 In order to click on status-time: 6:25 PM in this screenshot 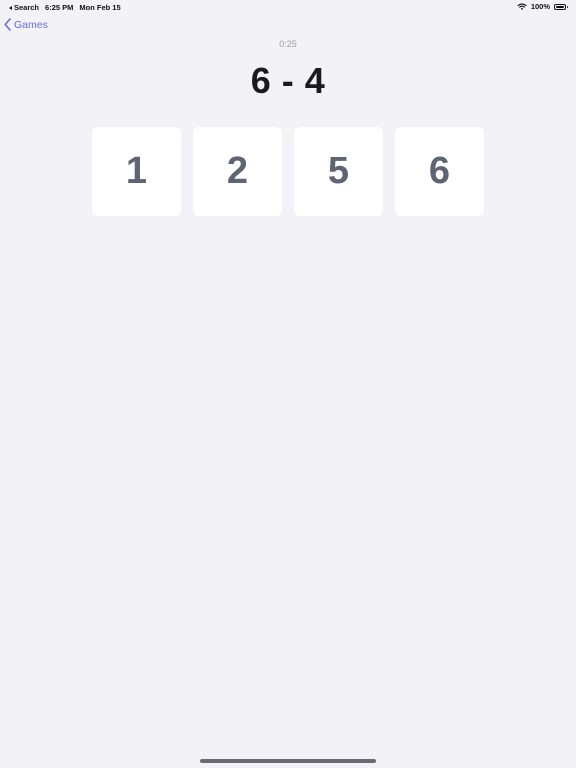, I will do `click(59, 7)`.